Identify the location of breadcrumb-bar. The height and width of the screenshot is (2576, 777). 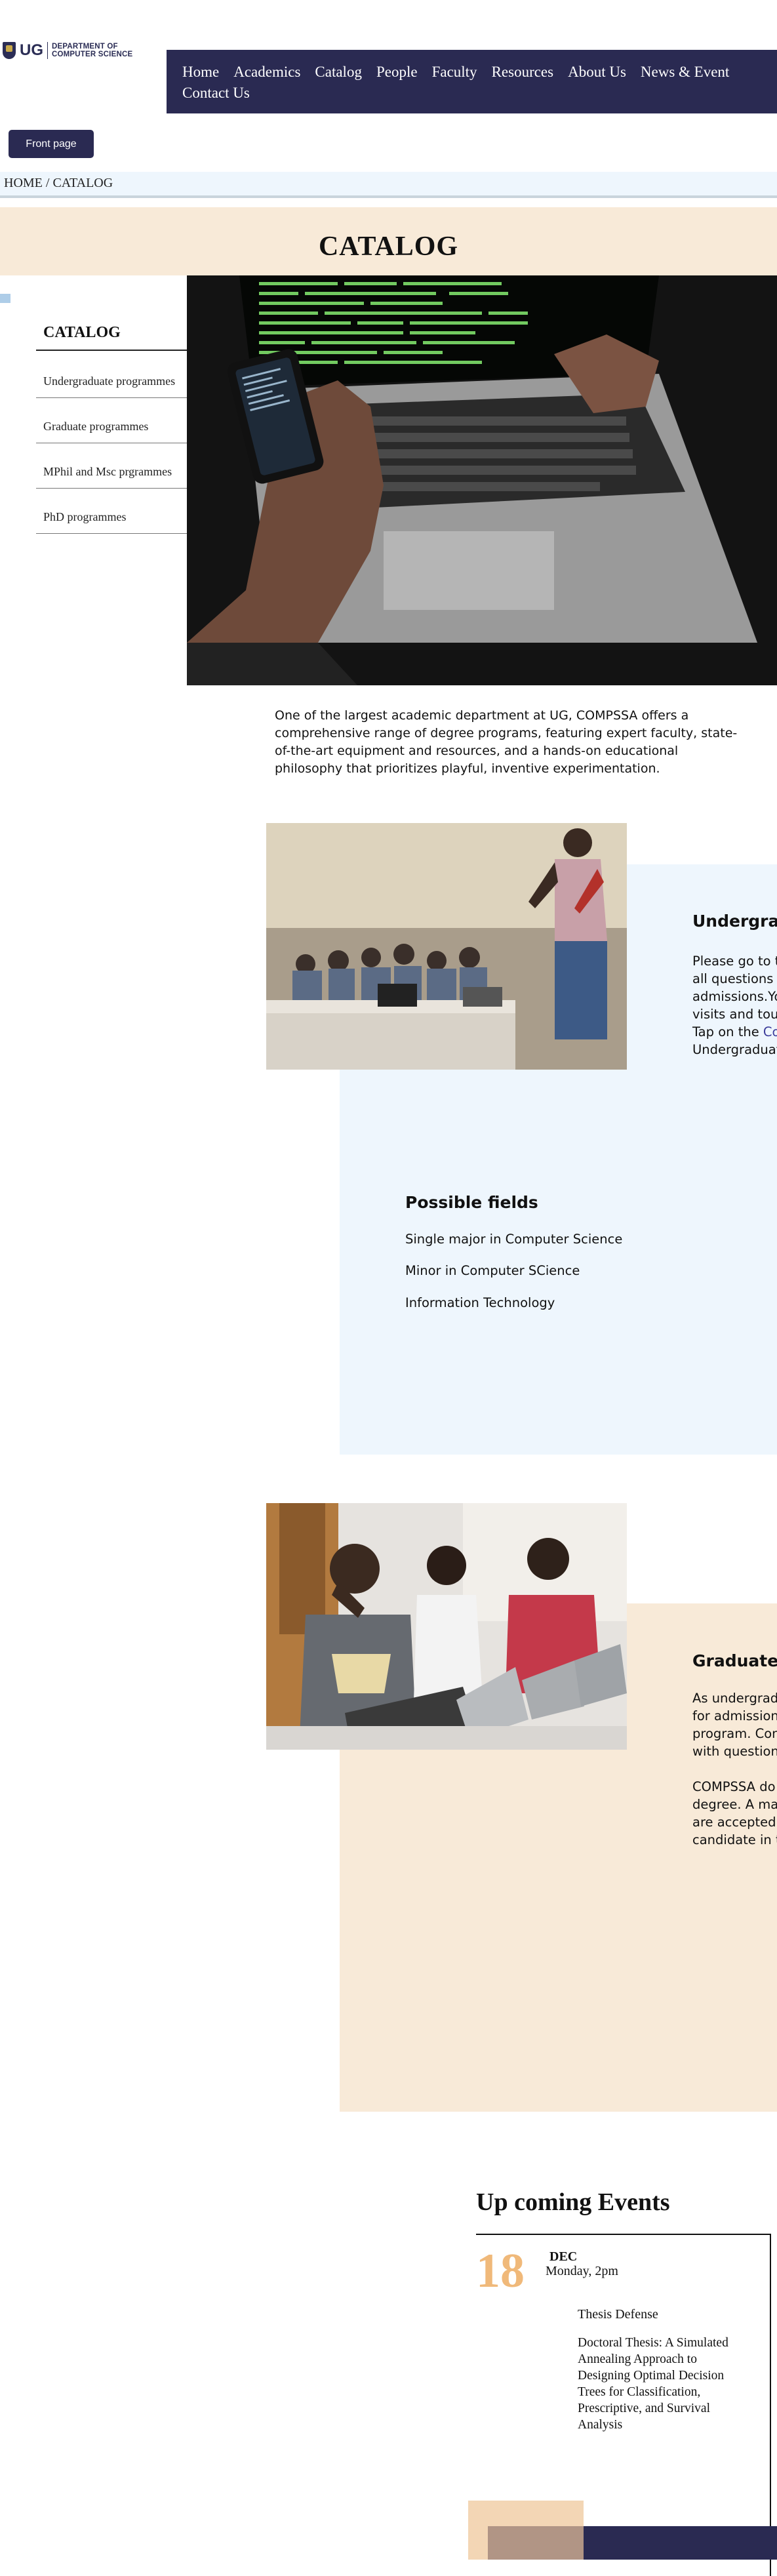
(389, 185).